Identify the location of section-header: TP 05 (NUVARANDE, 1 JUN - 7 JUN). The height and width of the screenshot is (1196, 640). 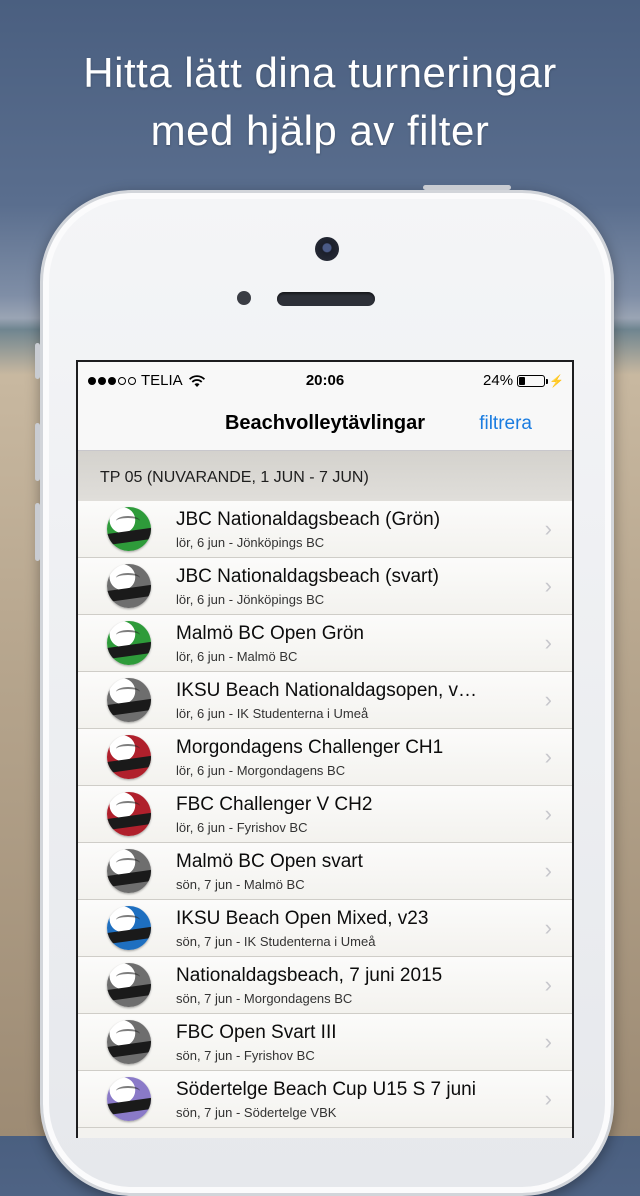
(325, 476).